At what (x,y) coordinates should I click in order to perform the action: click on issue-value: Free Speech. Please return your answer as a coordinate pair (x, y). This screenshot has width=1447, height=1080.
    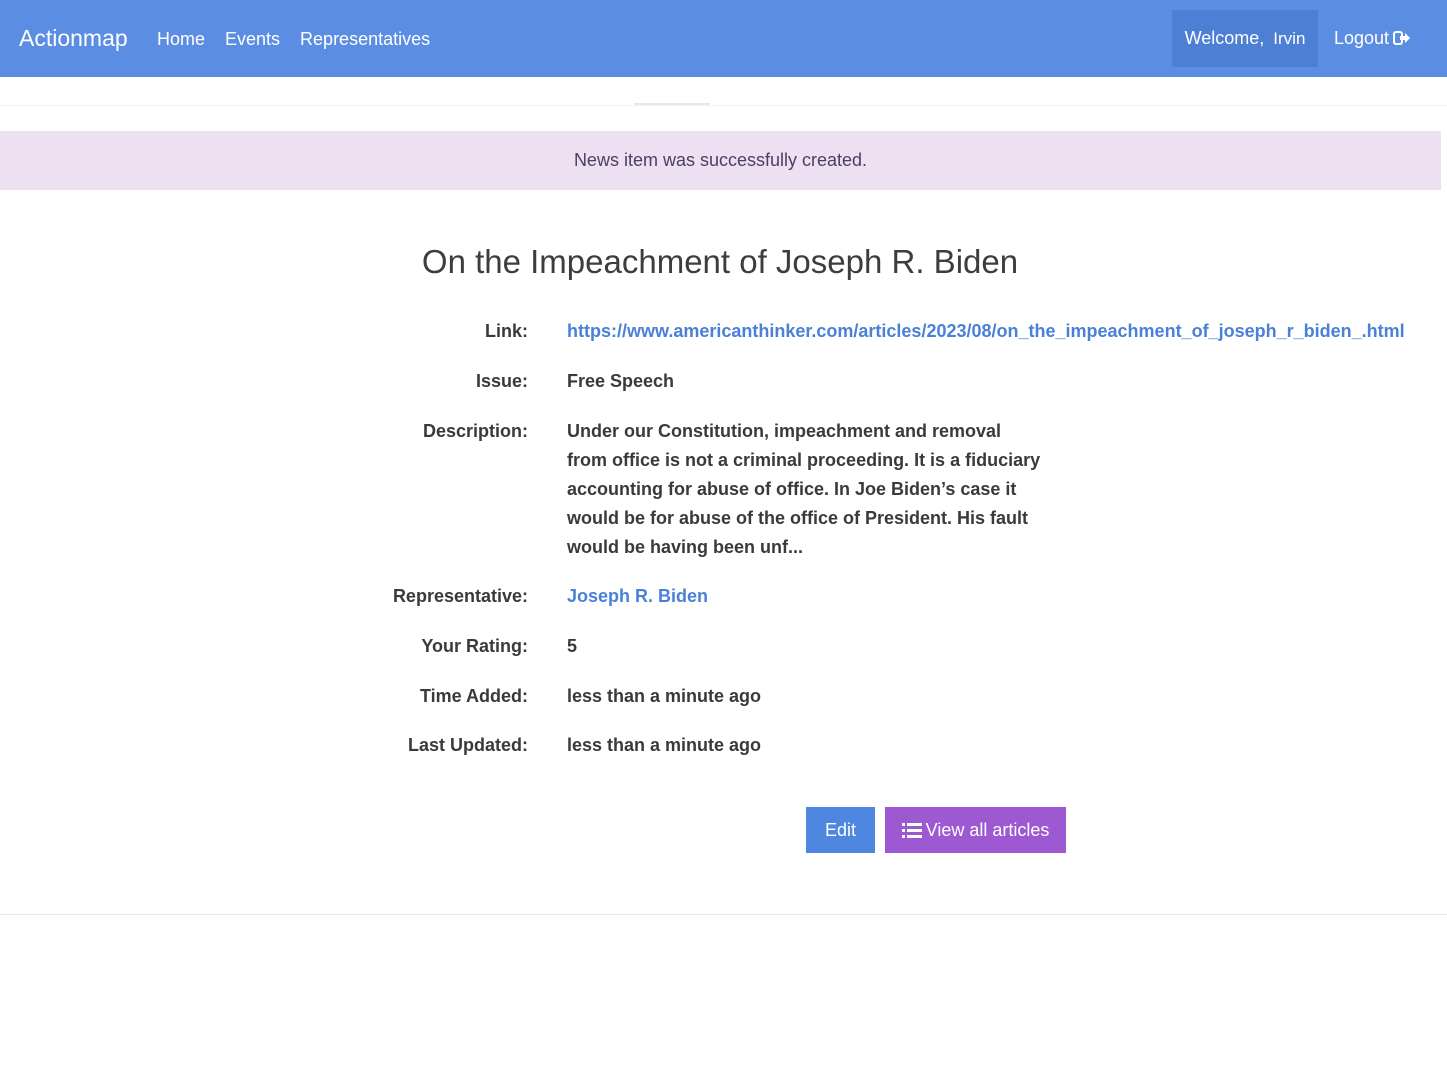
    Looking at the image, I should click on (621, 381).